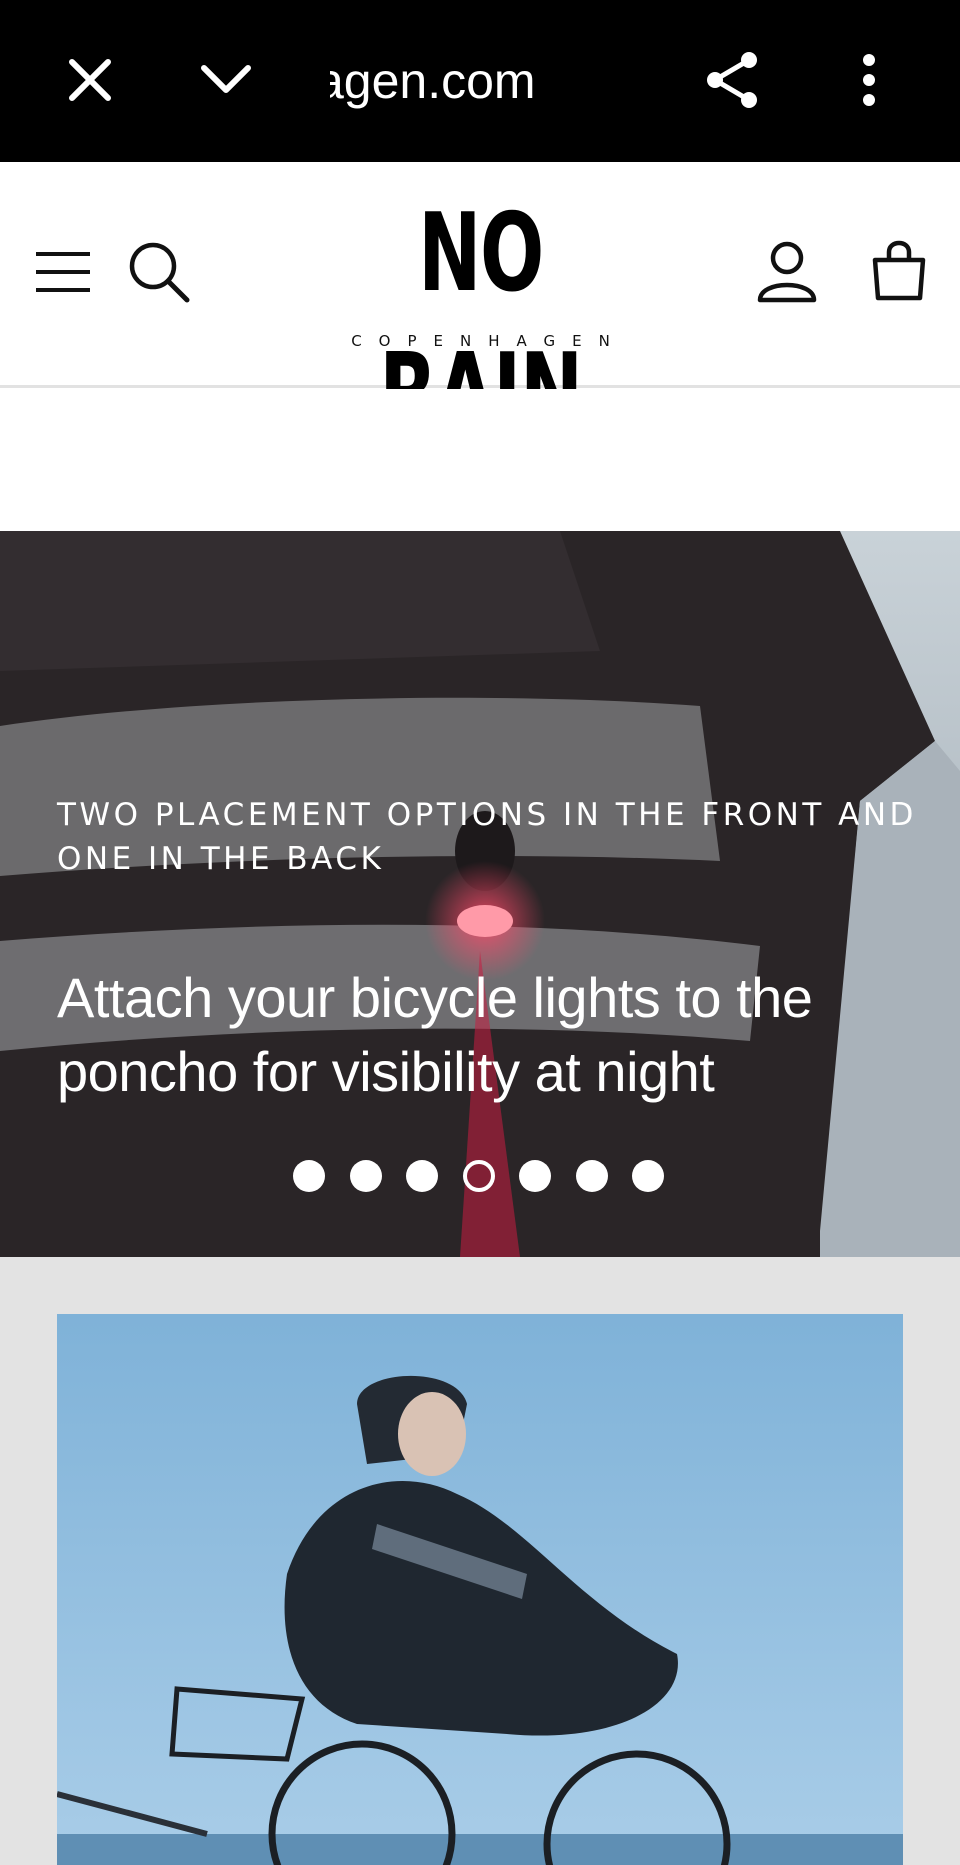 The width and height of the screenshot is (960, 1865). What do you see at coordinates (733, 80) in the screenshot?
I see `share-icon` at bounding box center [733, 80].